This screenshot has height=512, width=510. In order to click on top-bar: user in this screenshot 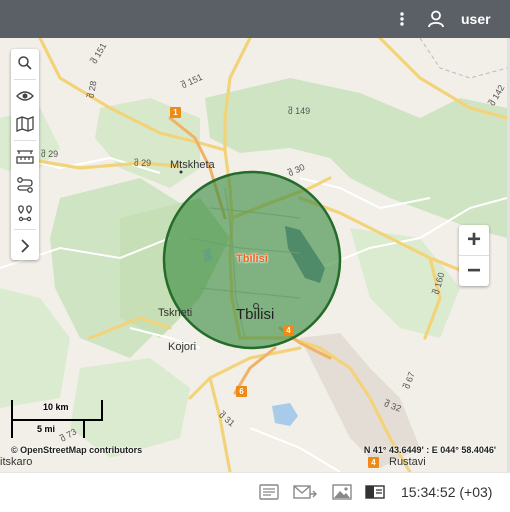, I will do `click(255, 19)`.